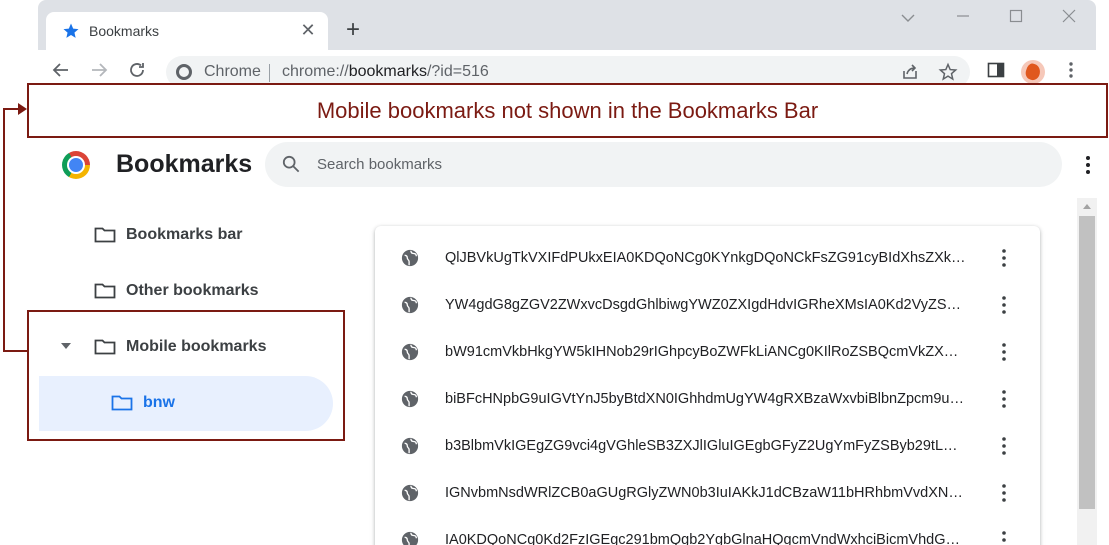 The width and height of the screenshot is (1109, 545). I want to click on omnibox-url: chrome://bookmarks/?id=516, so click(385, 72).